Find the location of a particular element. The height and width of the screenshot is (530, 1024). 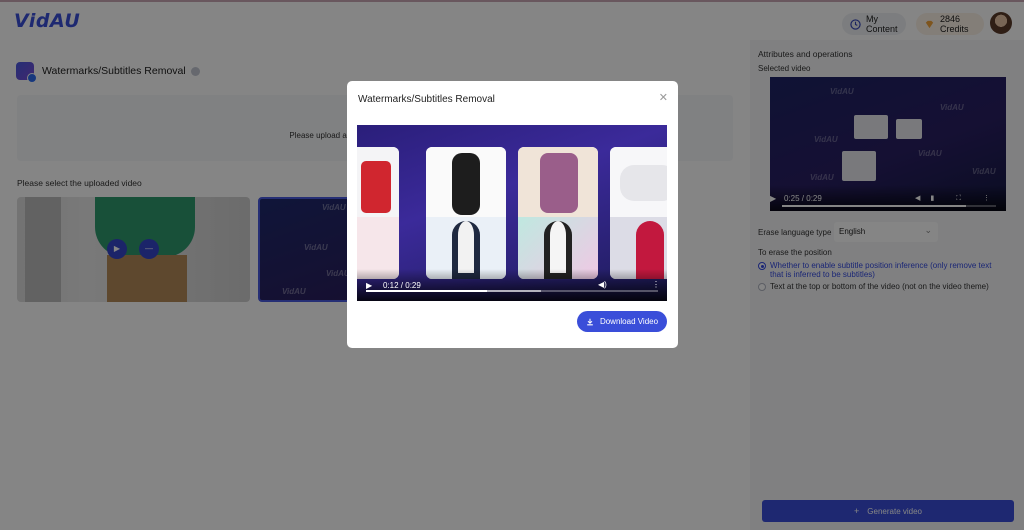

video-card-baby-carrier is located at coordinates (558, 213).